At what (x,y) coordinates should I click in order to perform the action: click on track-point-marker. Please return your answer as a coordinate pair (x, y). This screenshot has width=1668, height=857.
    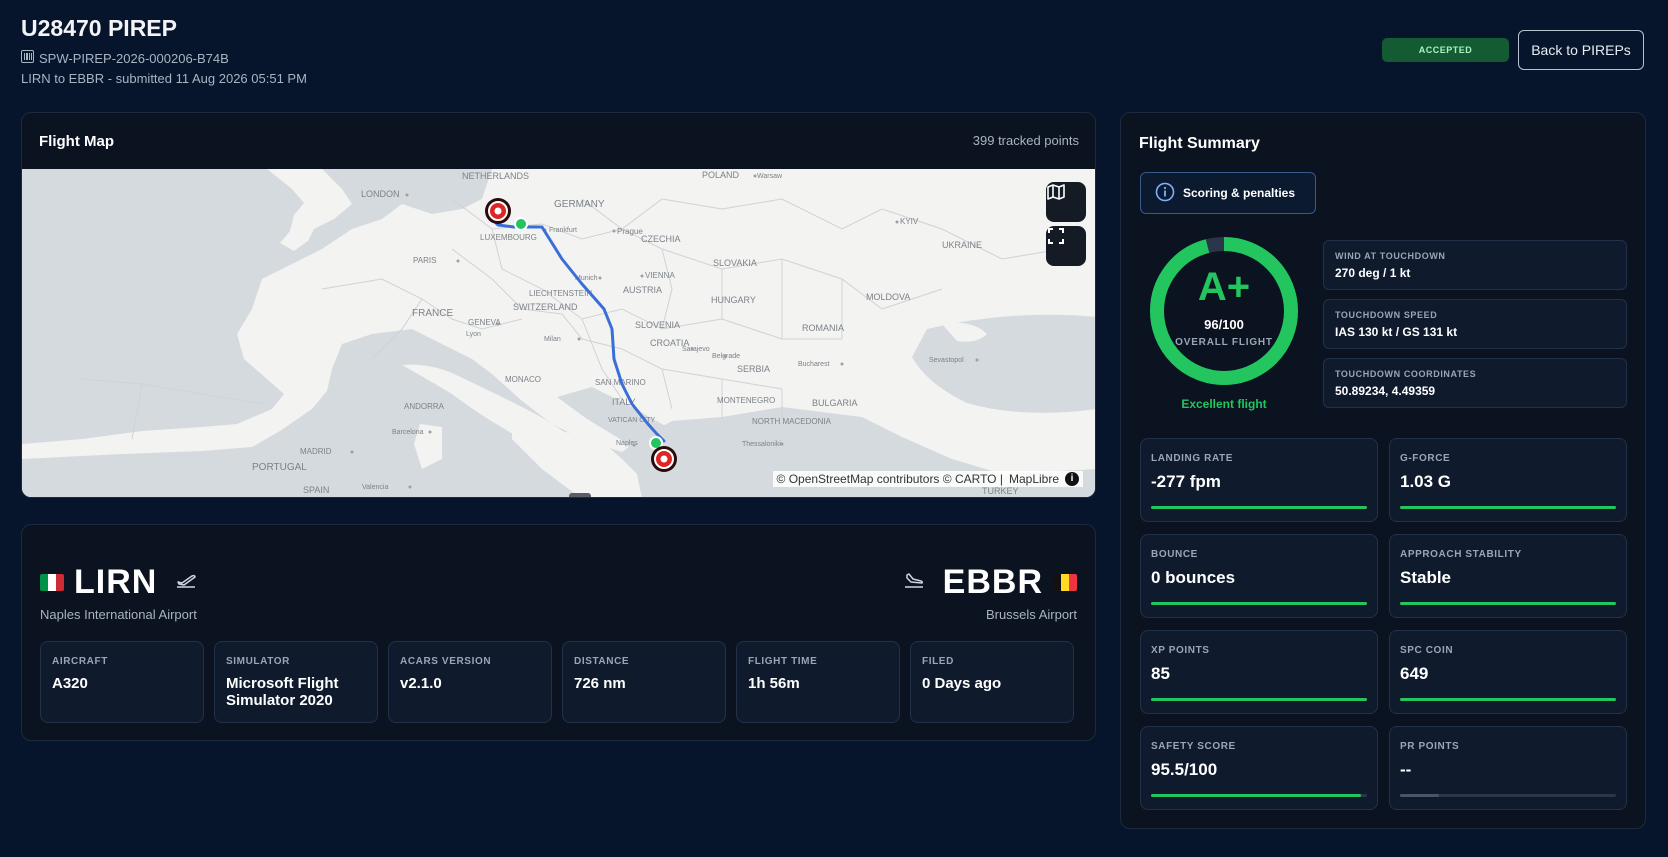
    Looking at the image, I should click on (521, 224).